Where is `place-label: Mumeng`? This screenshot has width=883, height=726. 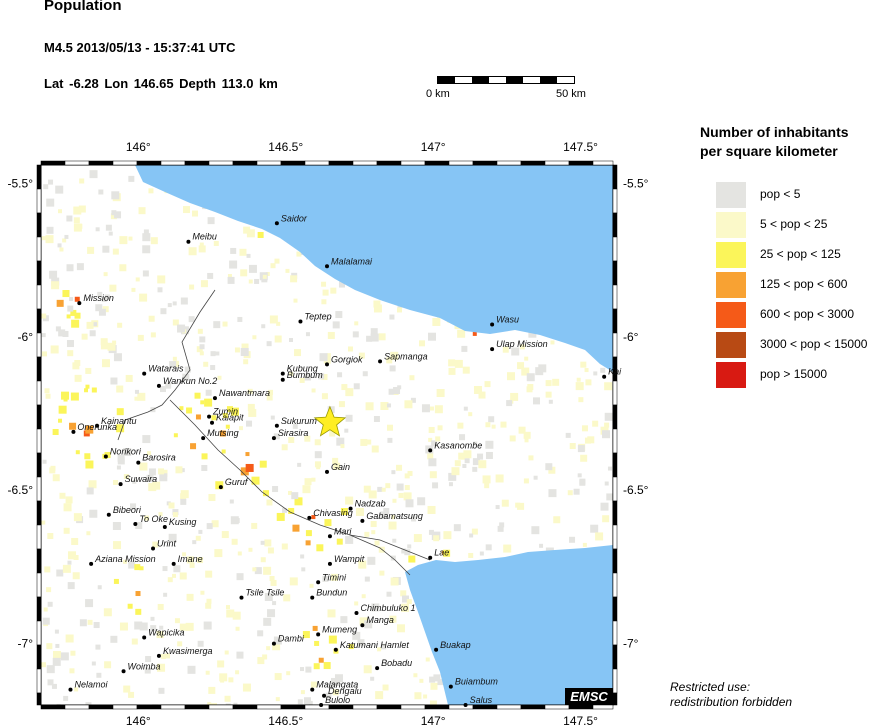 place-label: Mumeng is located at coordinates (339, 629).